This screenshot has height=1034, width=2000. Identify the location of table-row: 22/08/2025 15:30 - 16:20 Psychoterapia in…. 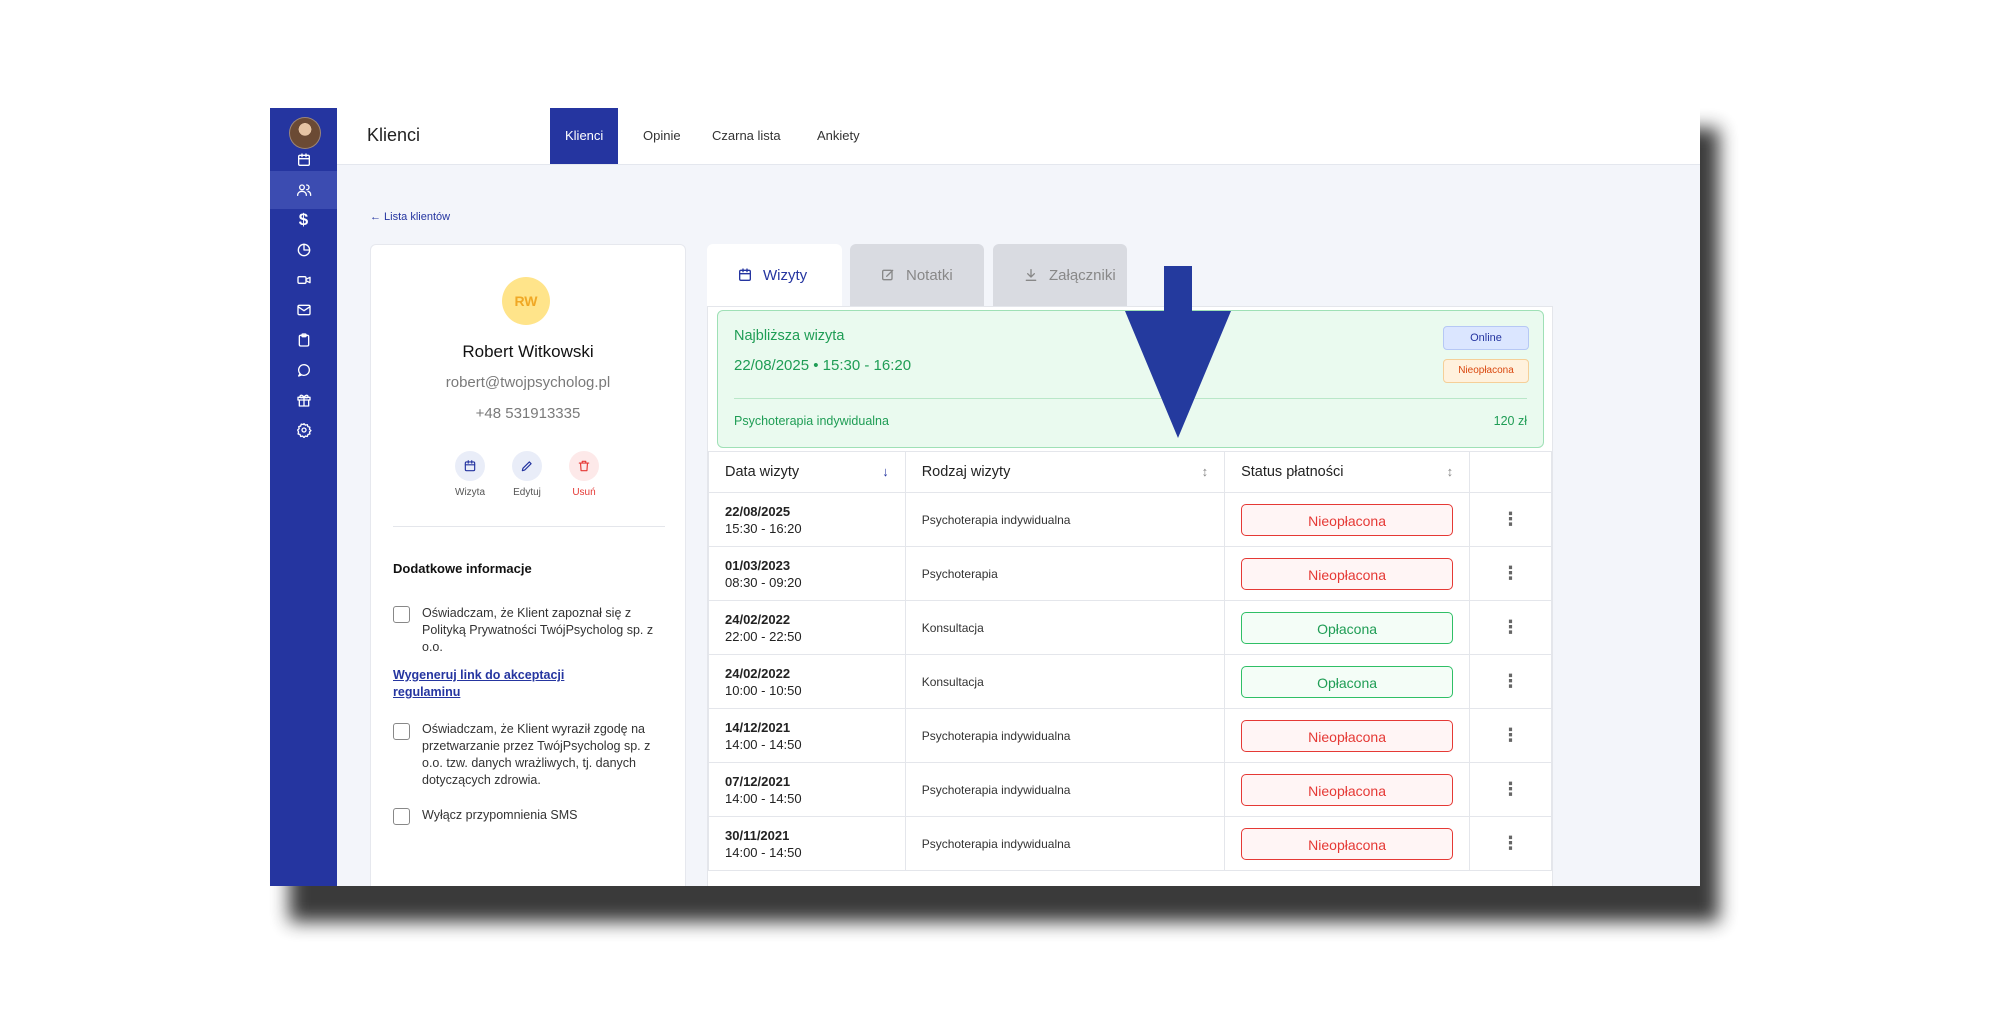
(1130, 519).